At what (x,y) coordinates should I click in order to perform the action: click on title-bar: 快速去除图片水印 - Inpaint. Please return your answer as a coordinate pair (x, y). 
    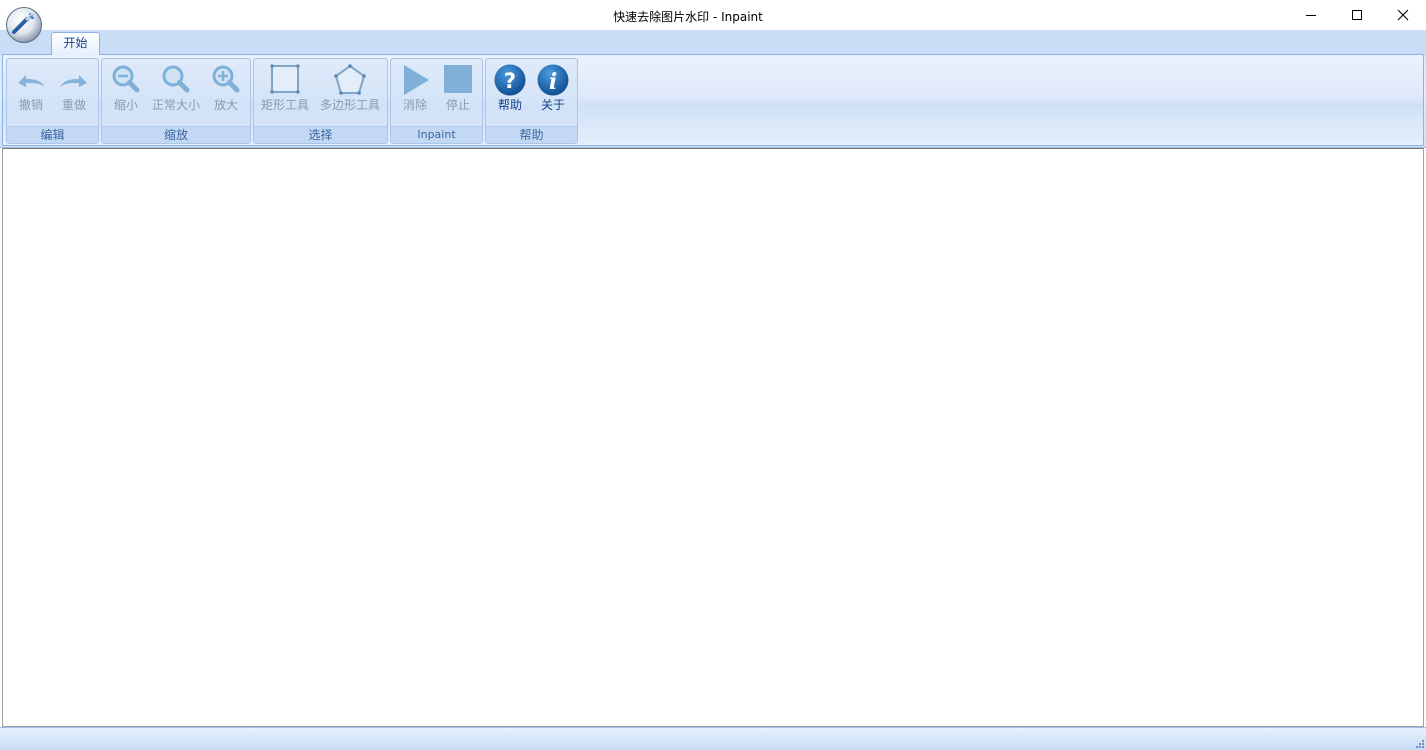
    Looking at the image, I should click on (713, 16).